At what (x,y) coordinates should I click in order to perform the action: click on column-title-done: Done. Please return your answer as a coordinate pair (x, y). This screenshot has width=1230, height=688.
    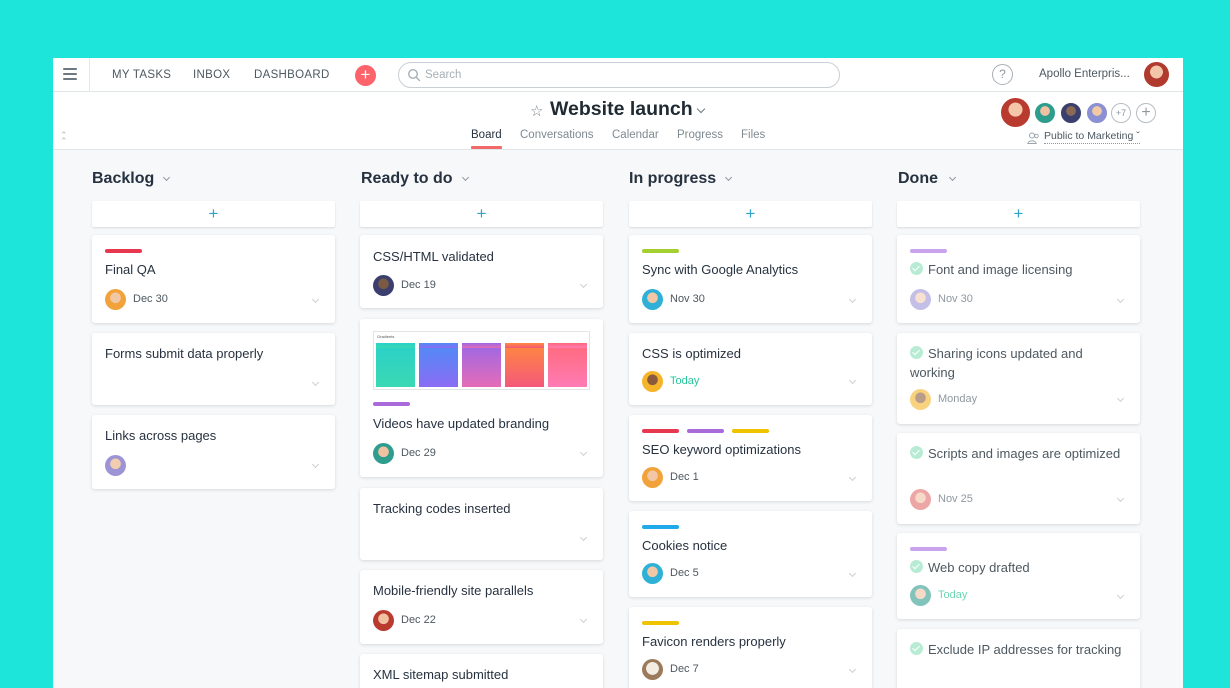
    Looking at the image, I should click on (918, 179).